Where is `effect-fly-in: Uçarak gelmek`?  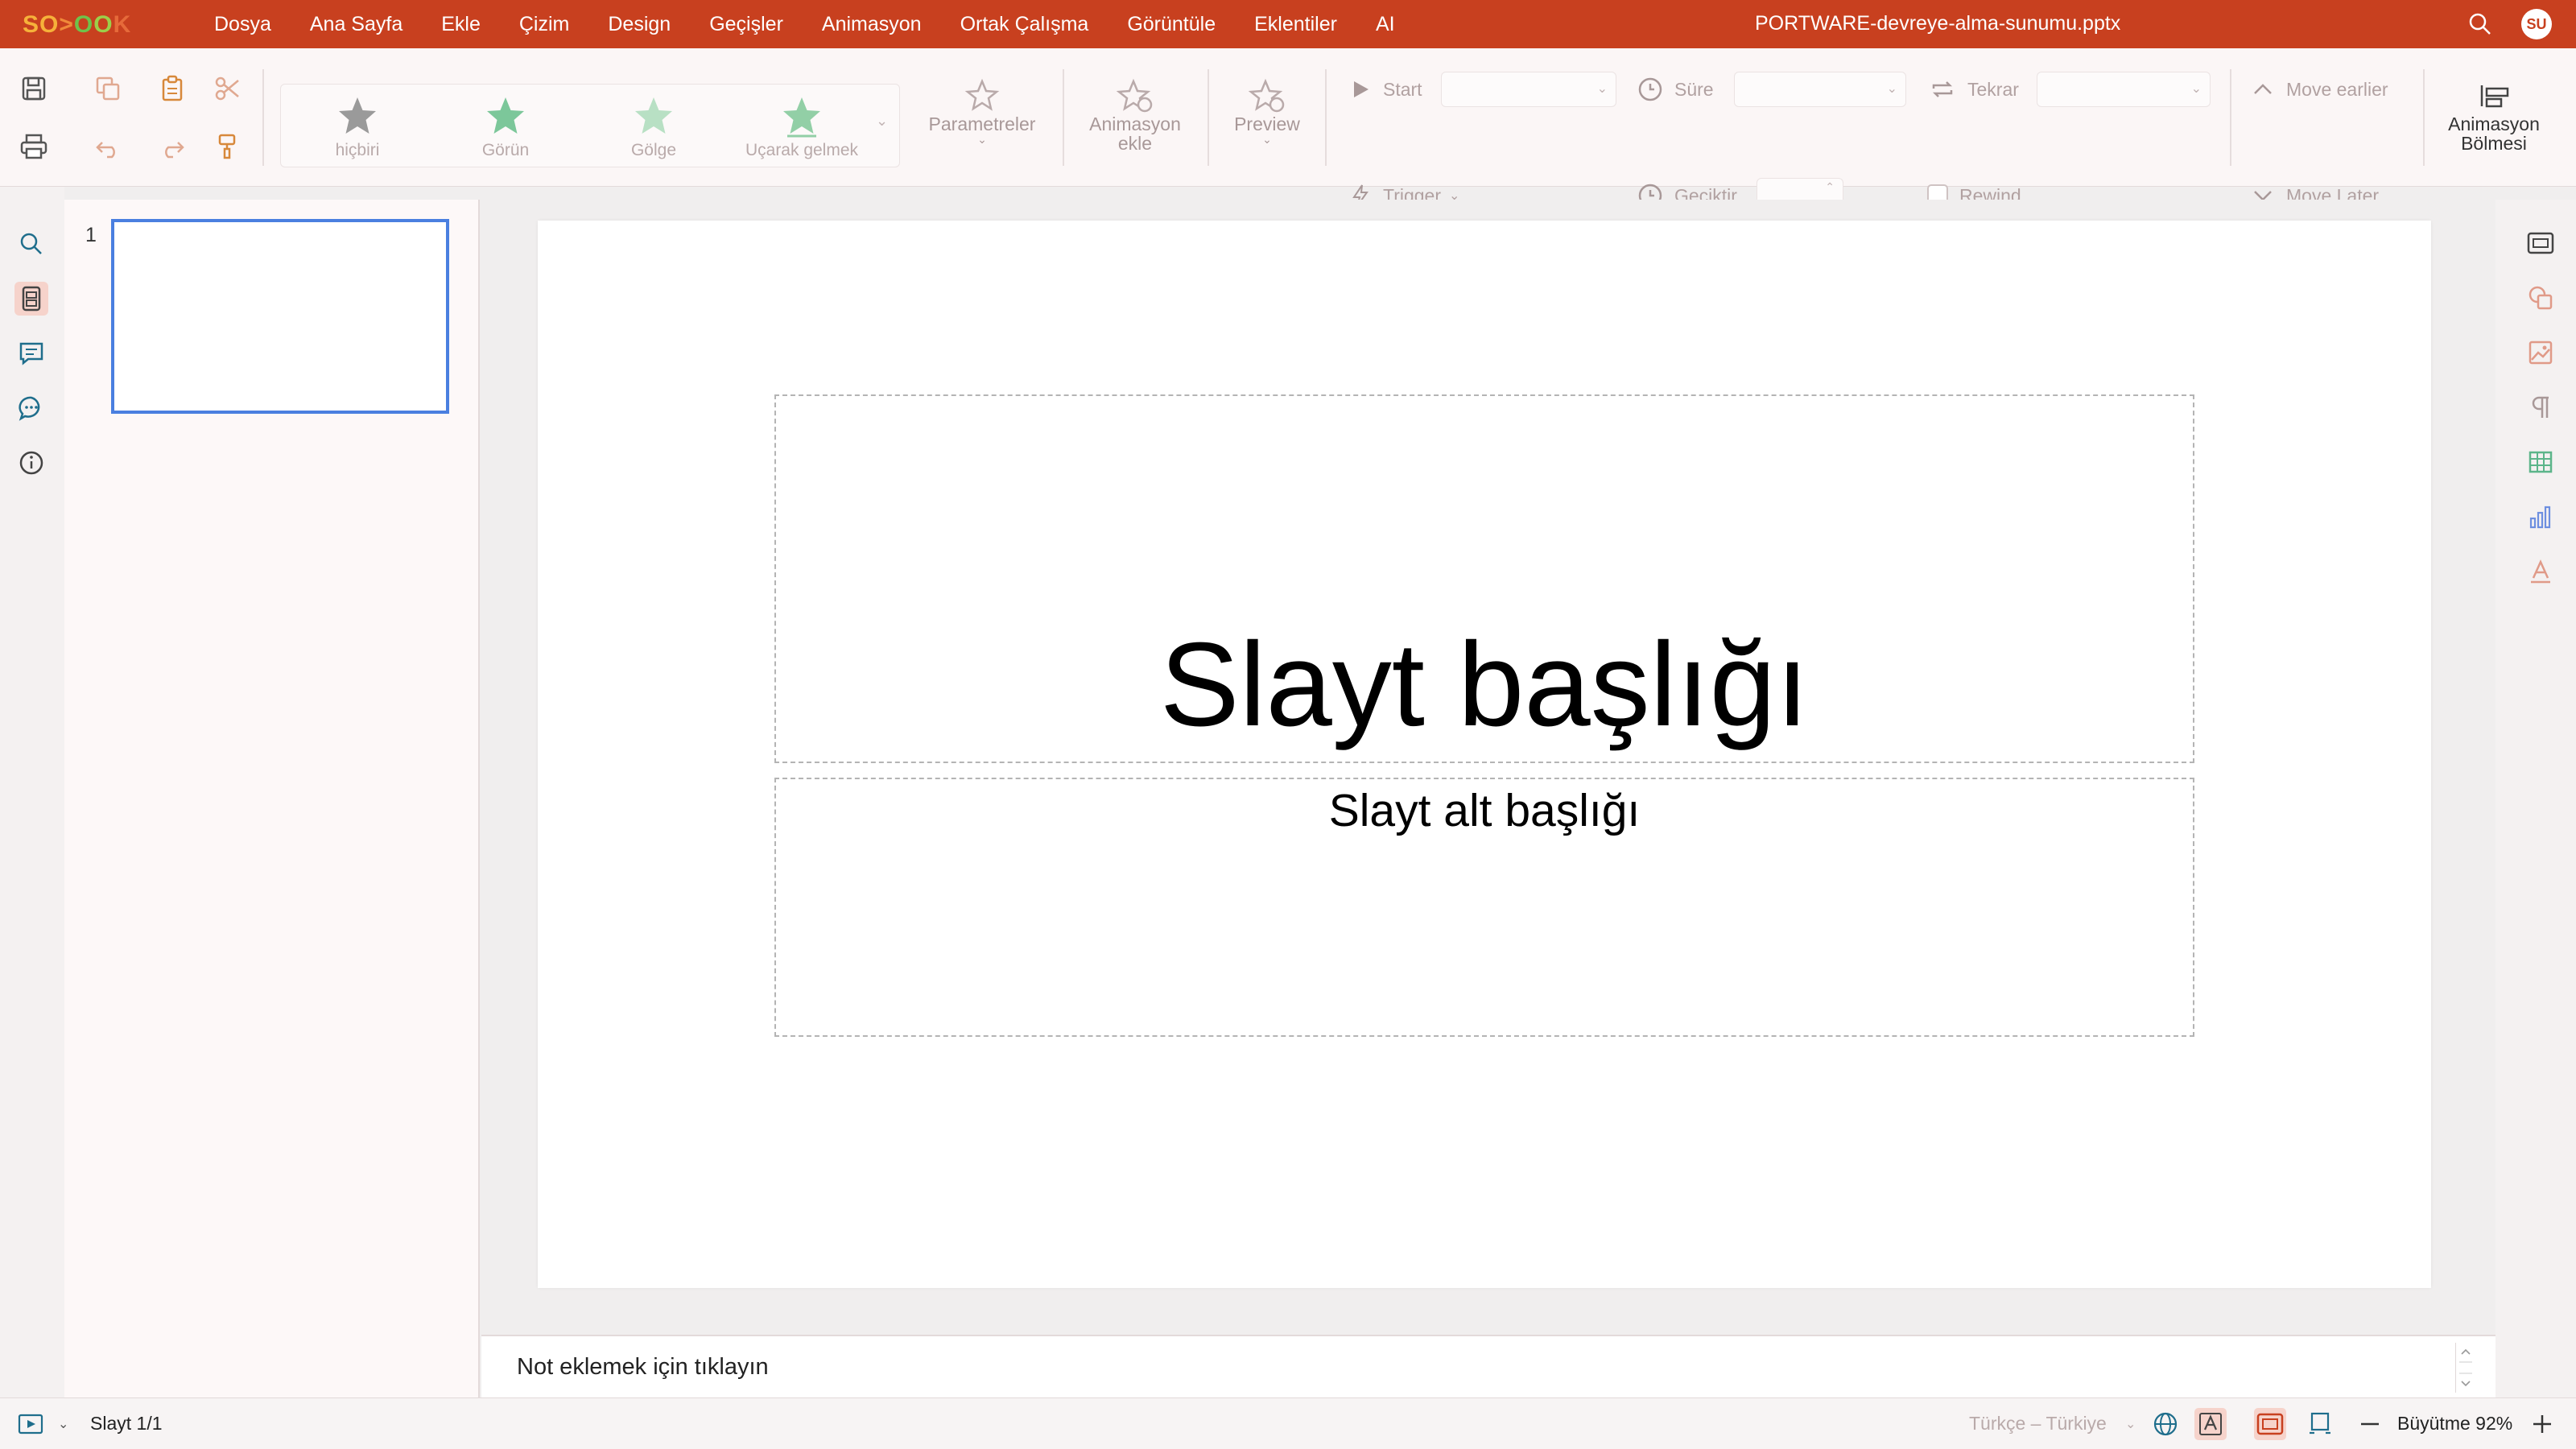
effect-fly-in: Uçarak gelmek is located at coordinates (801, 128).